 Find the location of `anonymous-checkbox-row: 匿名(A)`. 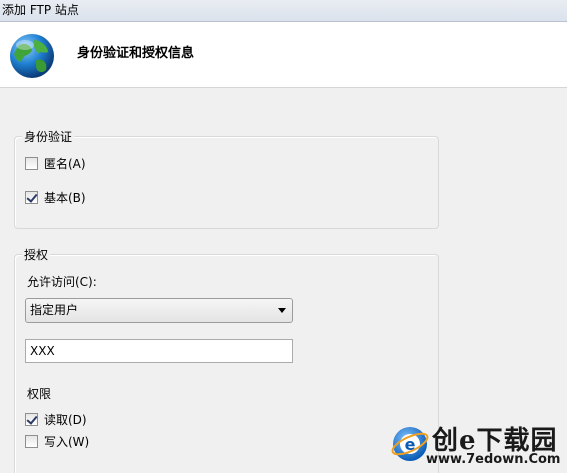

anonymous-checkbox-row: 匿名(A) is located at coordinates (55, 163).